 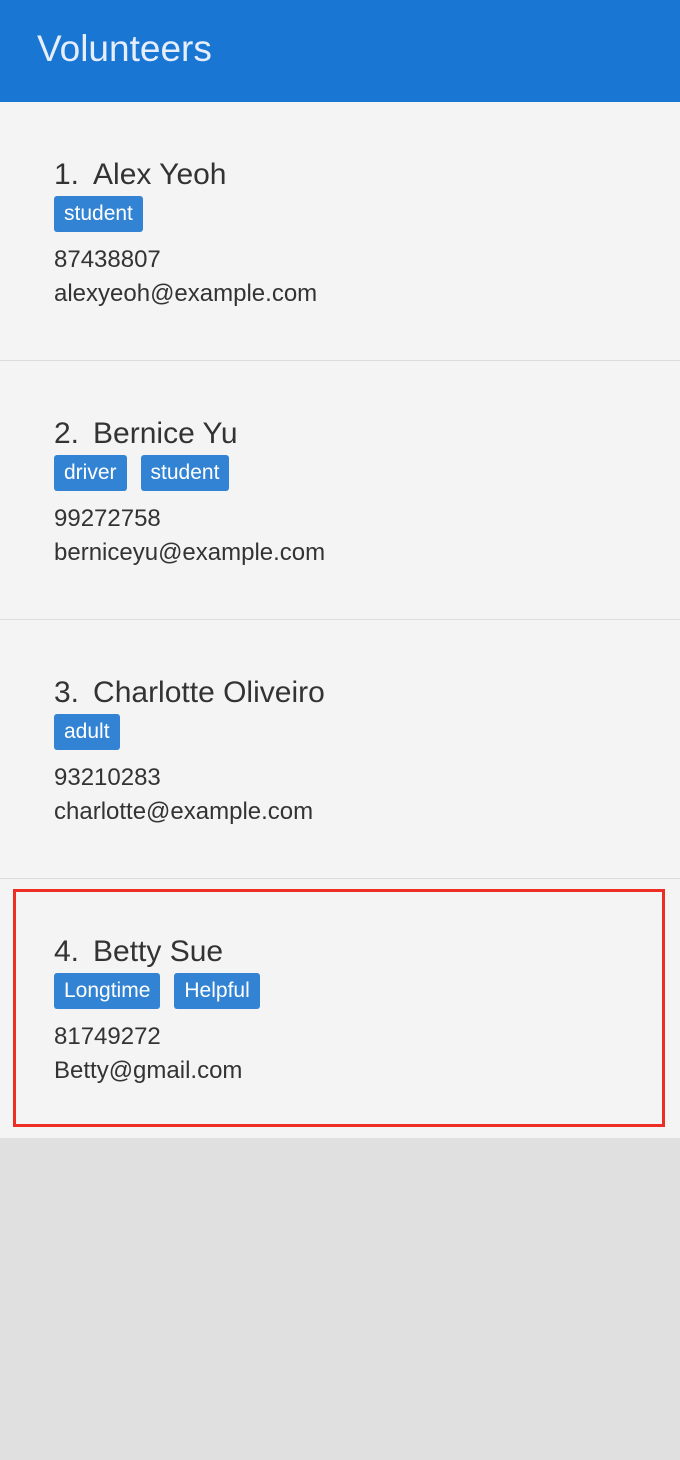 What do you see at coordinates (67, 433) in the screenshot?
I see `volunteer-index: 2.` at bounding box center [67, 433].